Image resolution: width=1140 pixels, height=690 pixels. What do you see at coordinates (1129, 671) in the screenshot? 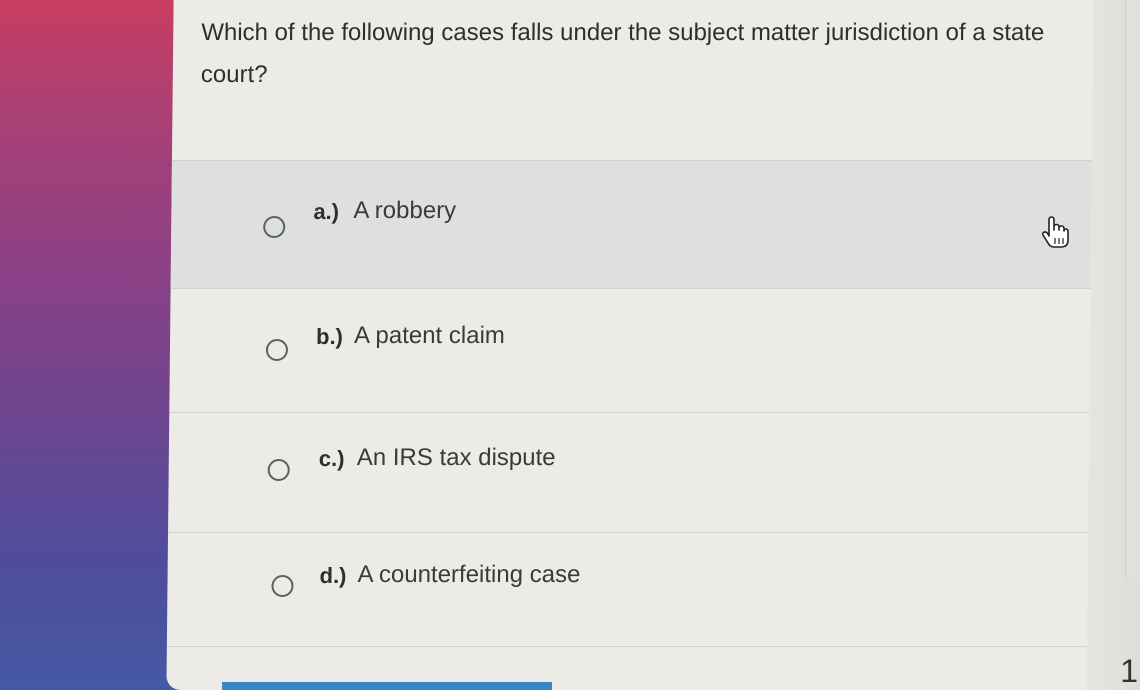
I see `page-number: 1` at bounding box center [1129, 671].